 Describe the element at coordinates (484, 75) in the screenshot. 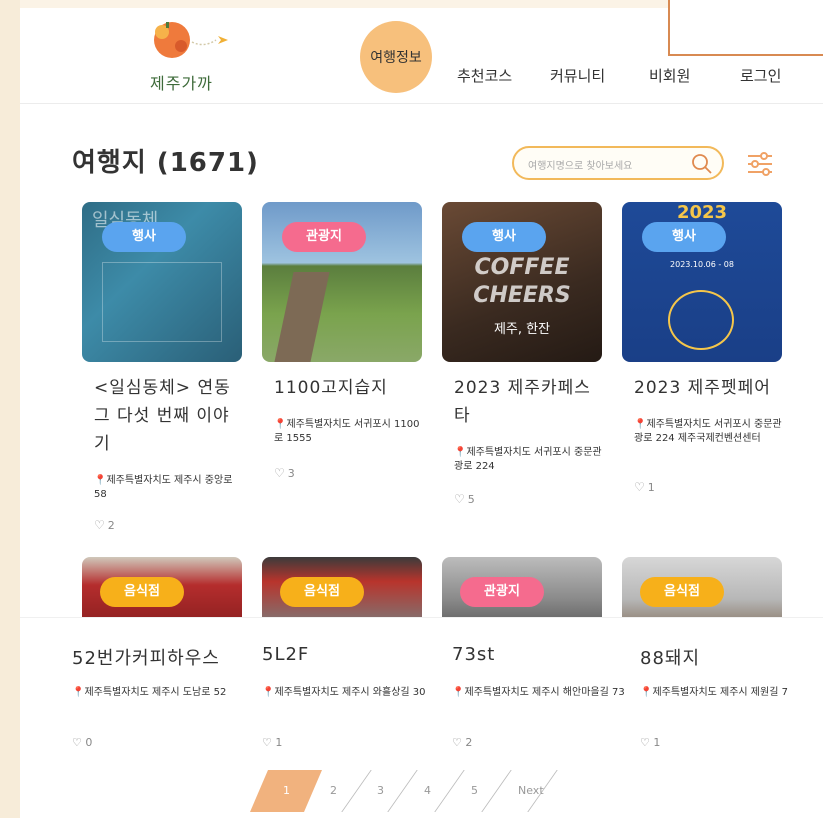

I see `nav-item-courses: 추천코스` at that location.